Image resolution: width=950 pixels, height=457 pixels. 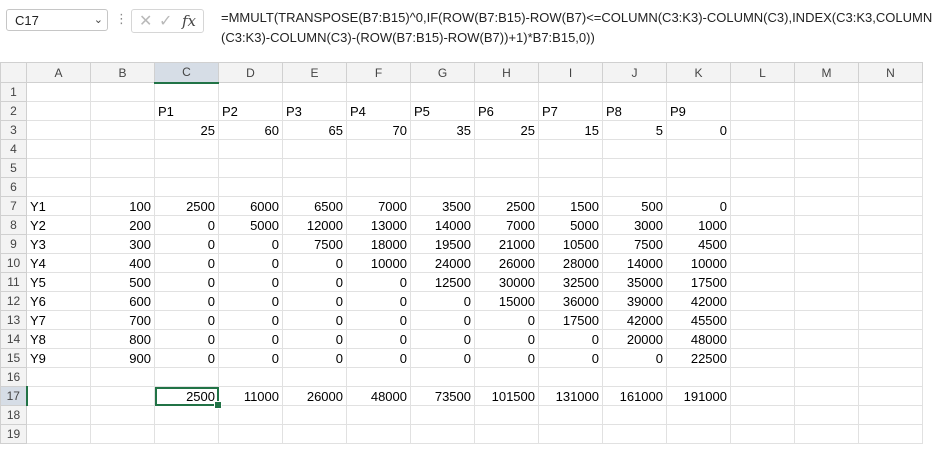 What do you see at coordinates (698, 434) in the screenshot?
I see `cell-k19` at bounding box center [698, 434].